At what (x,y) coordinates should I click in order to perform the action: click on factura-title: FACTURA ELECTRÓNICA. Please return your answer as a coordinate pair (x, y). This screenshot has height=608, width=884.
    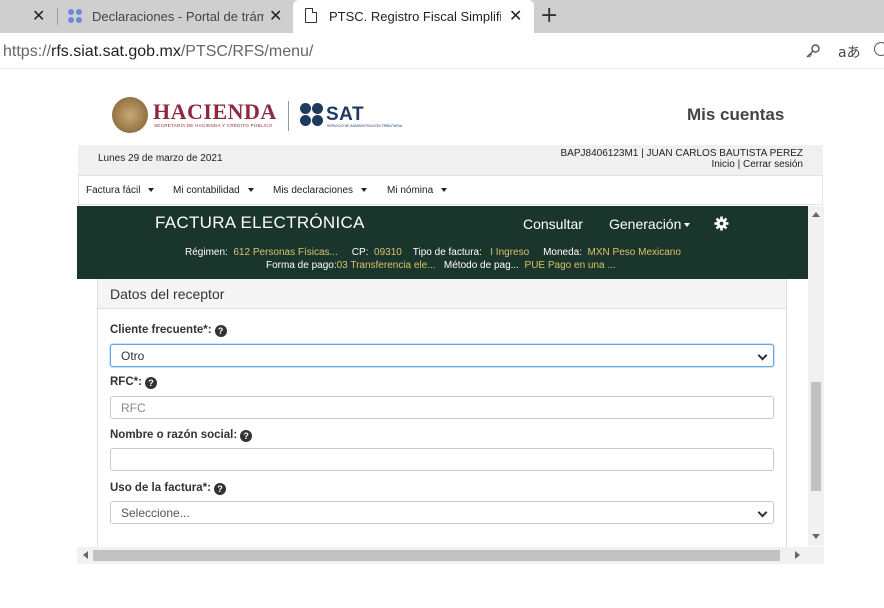
    Looking at the image, I should click on (260, 222).